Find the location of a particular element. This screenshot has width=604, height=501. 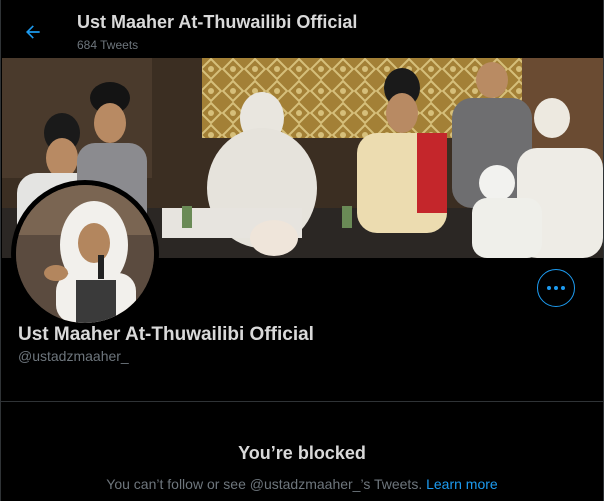

profile-handle: @ustadzmaaher_ is located at coordinates (73, 356).